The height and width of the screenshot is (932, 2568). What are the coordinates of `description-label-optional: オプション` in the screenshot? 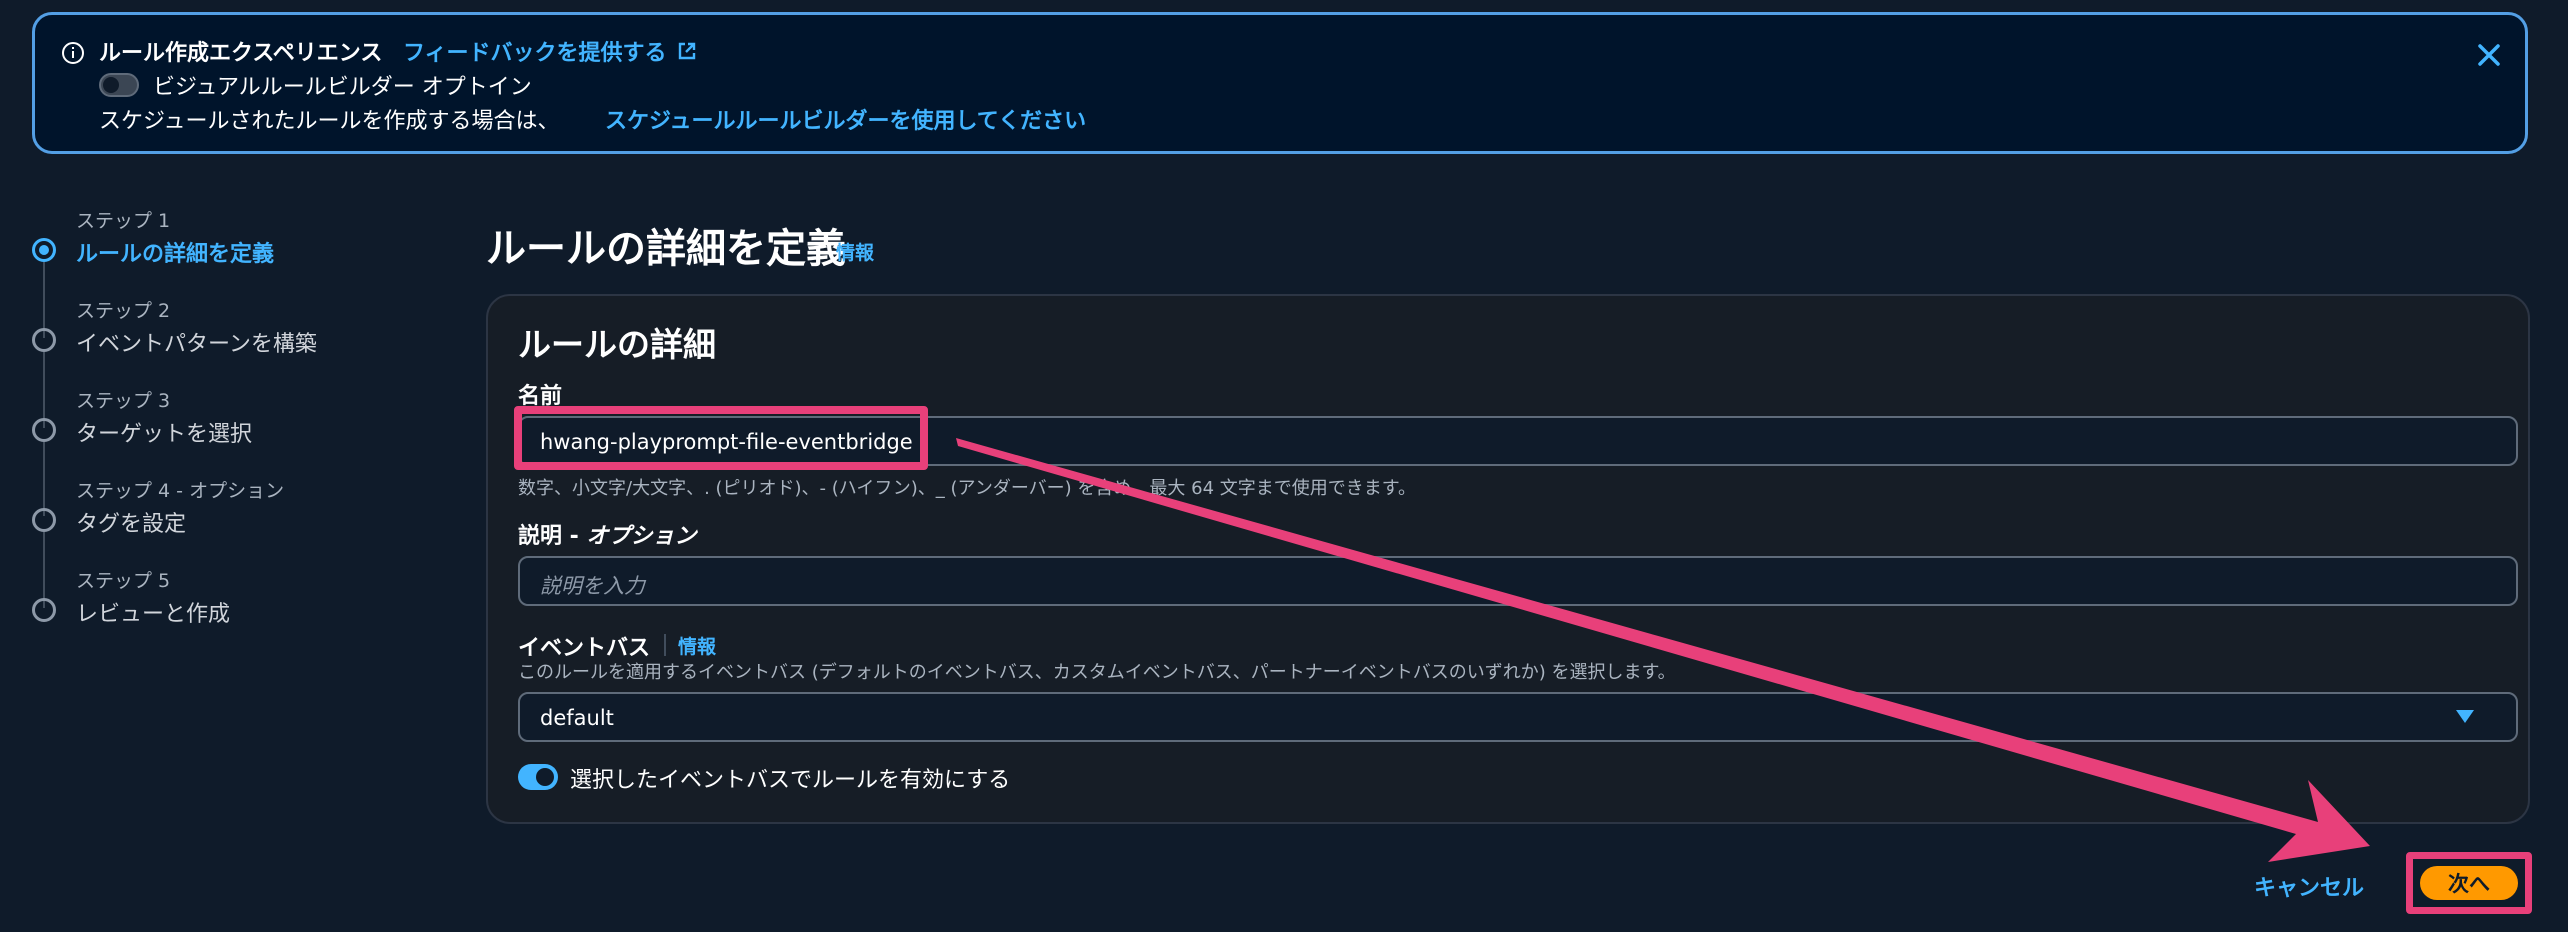 It's located at (641, 536).